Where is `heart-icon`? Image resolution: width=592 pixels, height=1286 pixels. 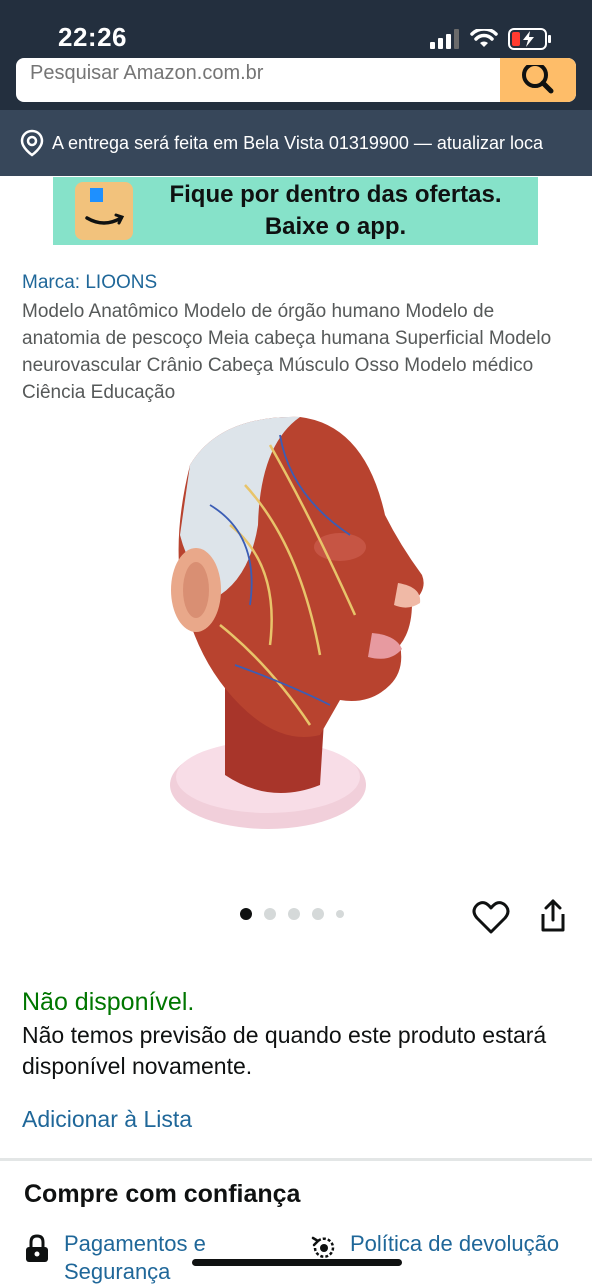
heart-icon is located at coordinates (491, 917).